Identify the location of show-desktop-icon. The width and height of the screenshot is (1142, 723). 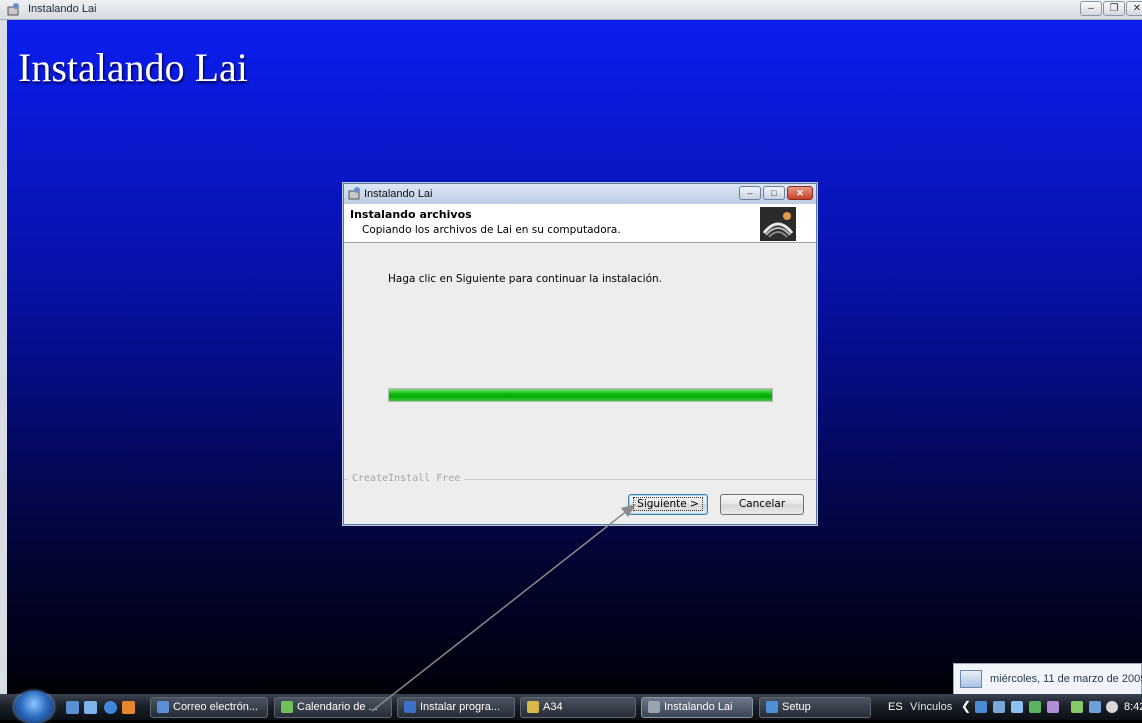
(72, 707).